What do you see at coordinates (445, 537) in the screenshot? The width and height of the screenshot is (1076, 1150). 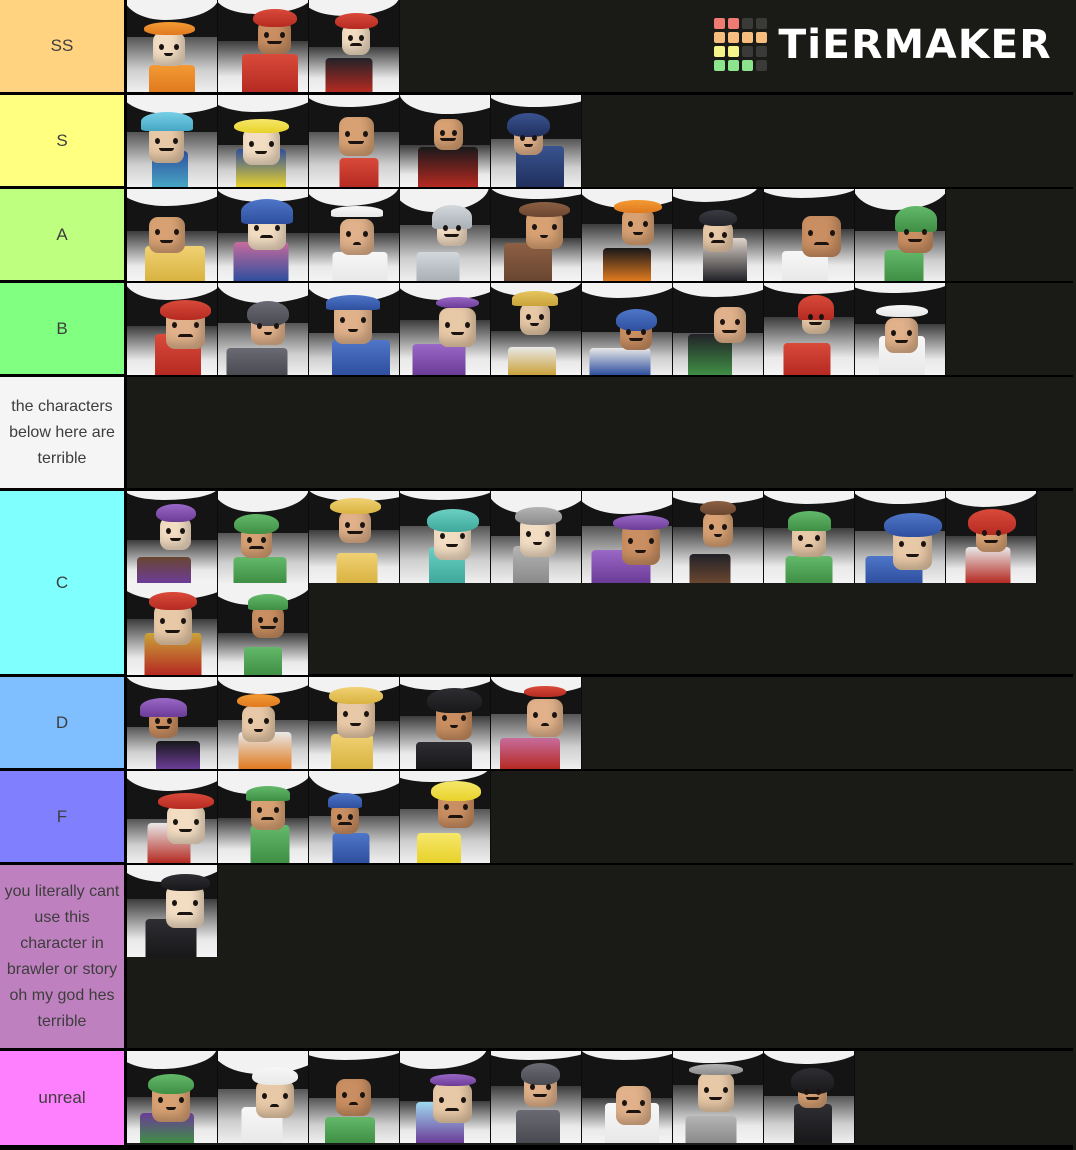 I see `tier-item-teal-hair-flower-crown` at bounding box center [445, 537].